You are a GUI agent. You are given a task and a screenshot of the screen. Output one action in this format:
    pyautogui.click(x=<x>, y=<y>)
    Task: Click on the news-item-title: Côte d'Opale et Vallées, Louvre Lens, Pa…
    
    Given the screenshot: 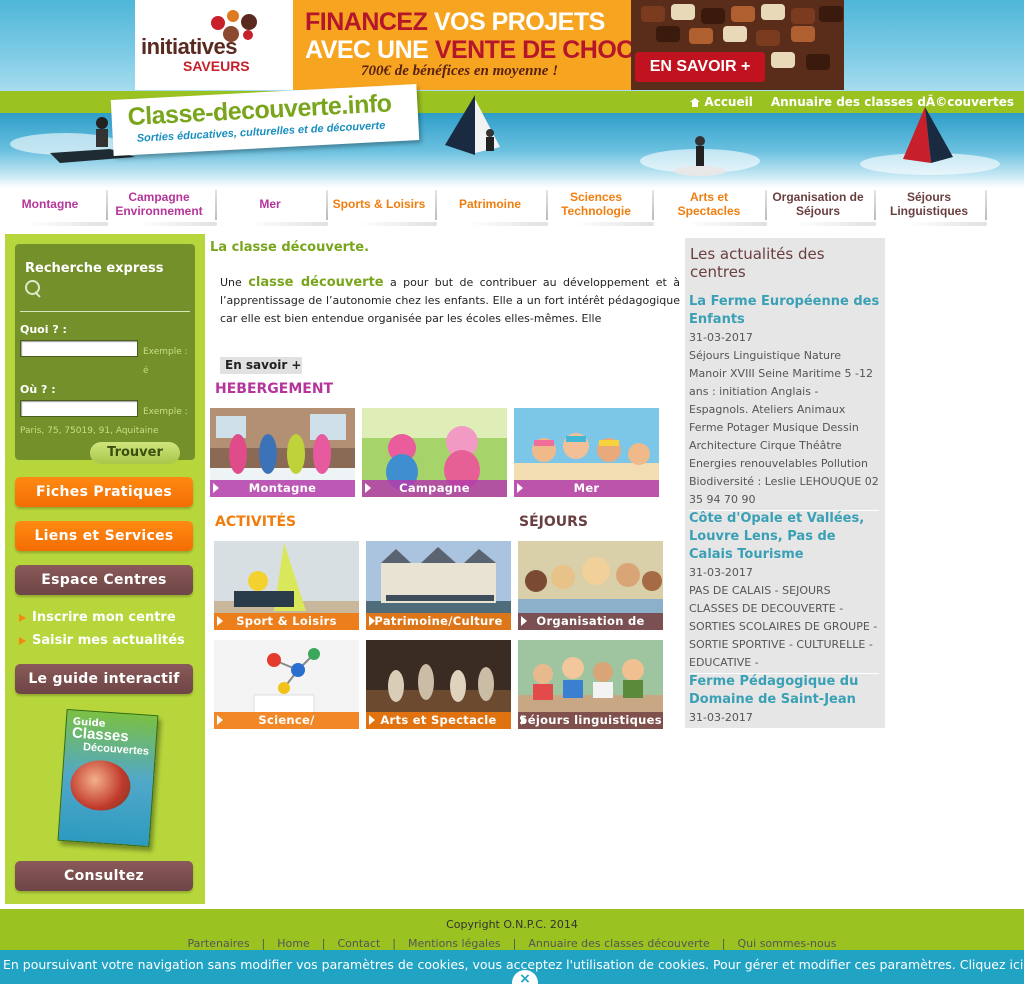 What is the action you would take?
    pyautogui.click(x=785, y=537)
    